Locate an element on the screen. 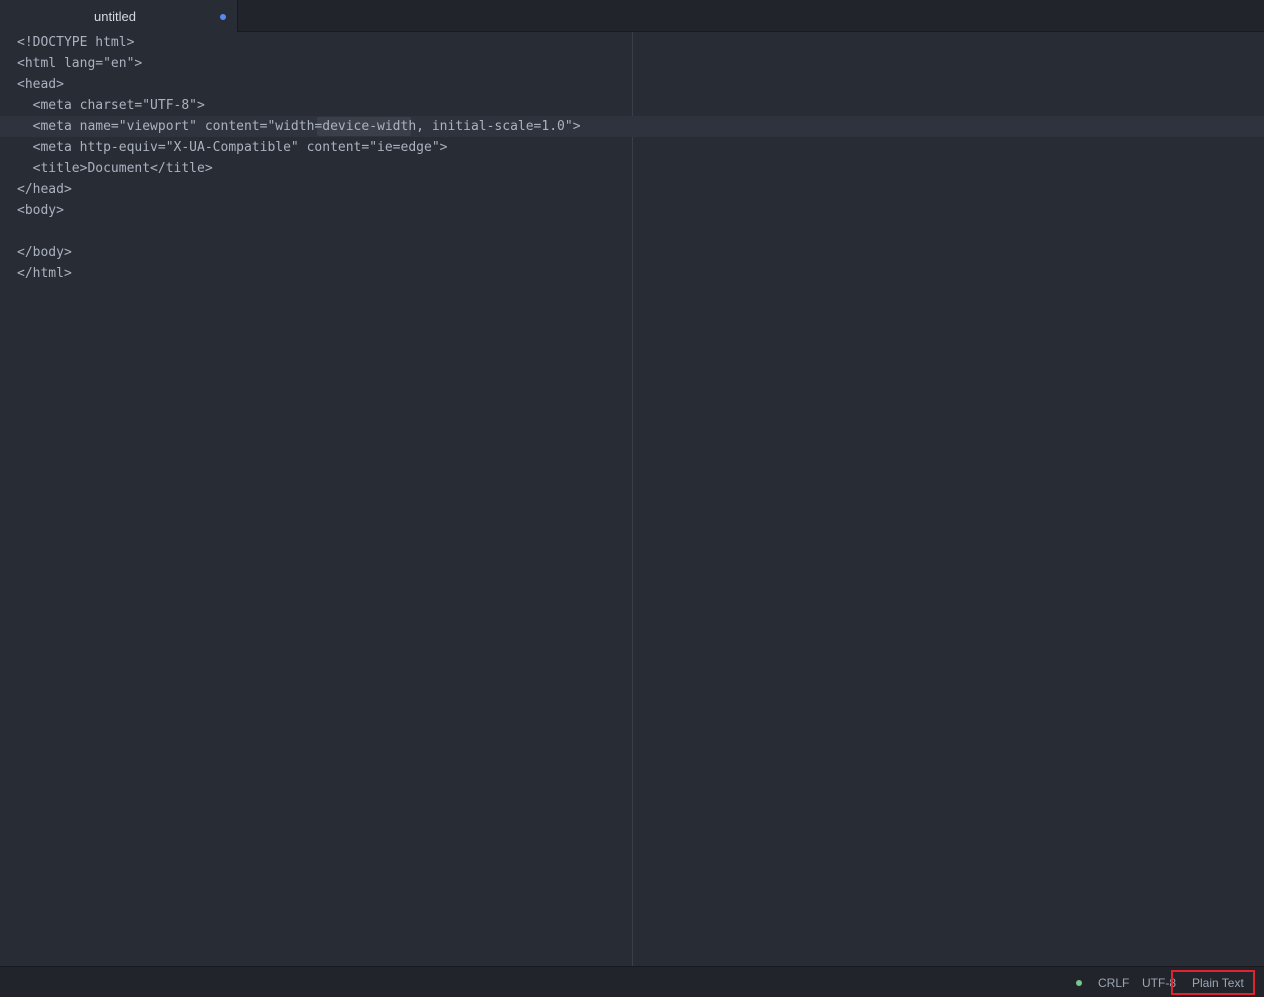 The height and width of the screenshot is (997, 1264). modified-indicator-icon is located at coordinates (223, 17).